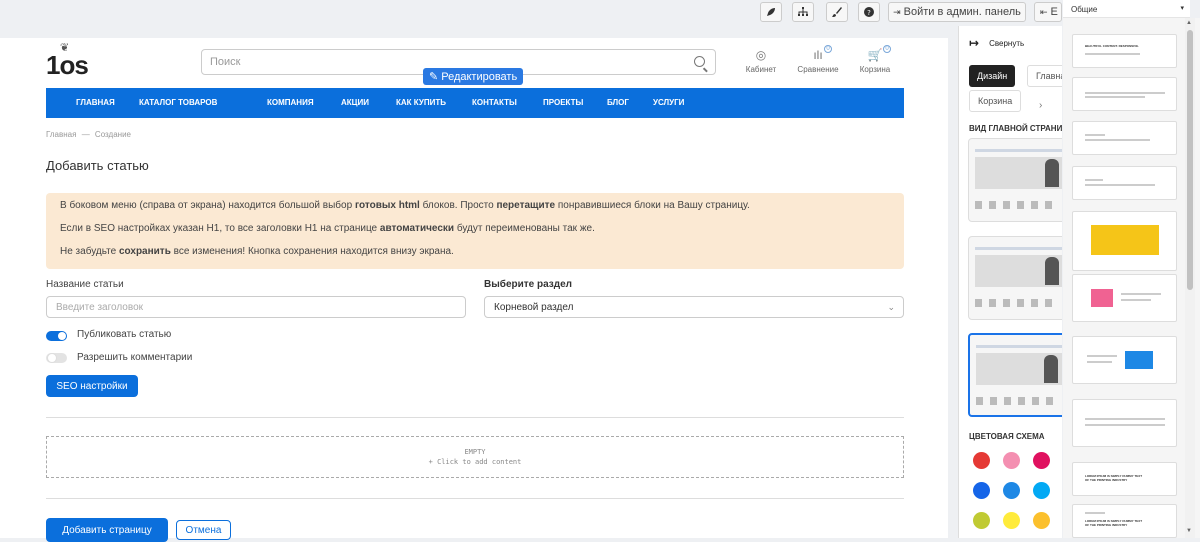  I want to click on empty-content-area: EMPTY + Click to add content, so click(475, 457).